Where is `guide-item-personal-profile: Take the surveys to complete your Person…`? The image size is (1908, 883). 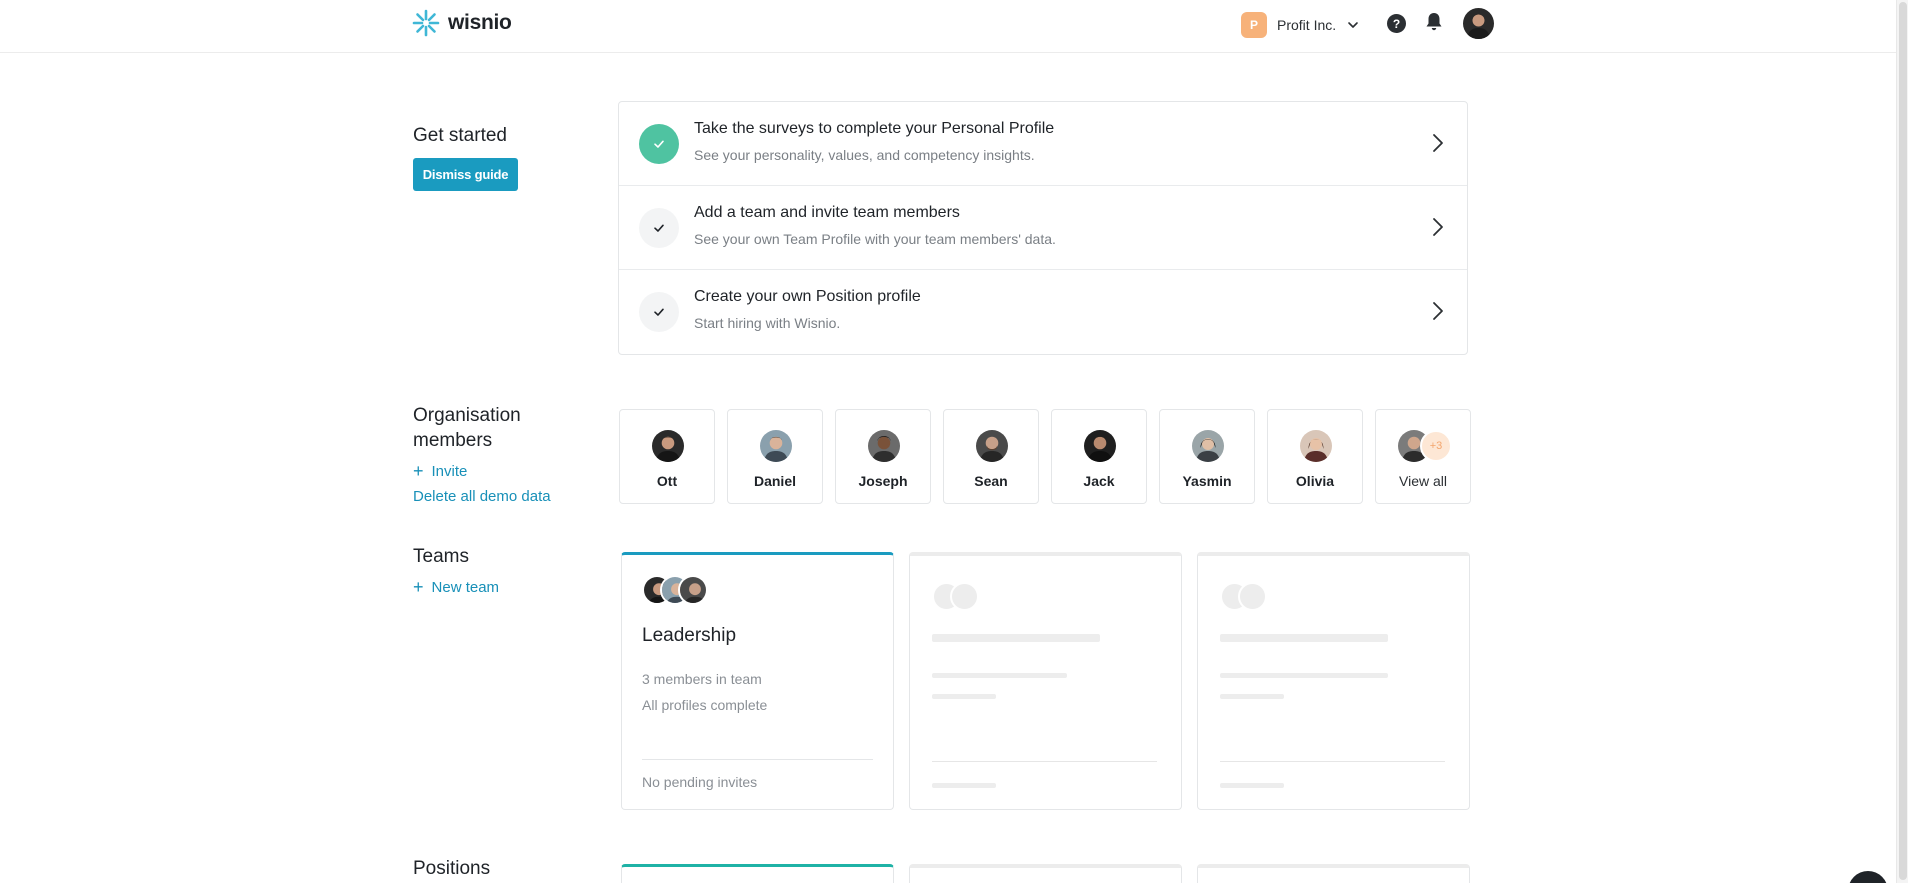
guide-item-personal-profile: Take the surveys to complete your Person… is located at coordinates (1043, 144).